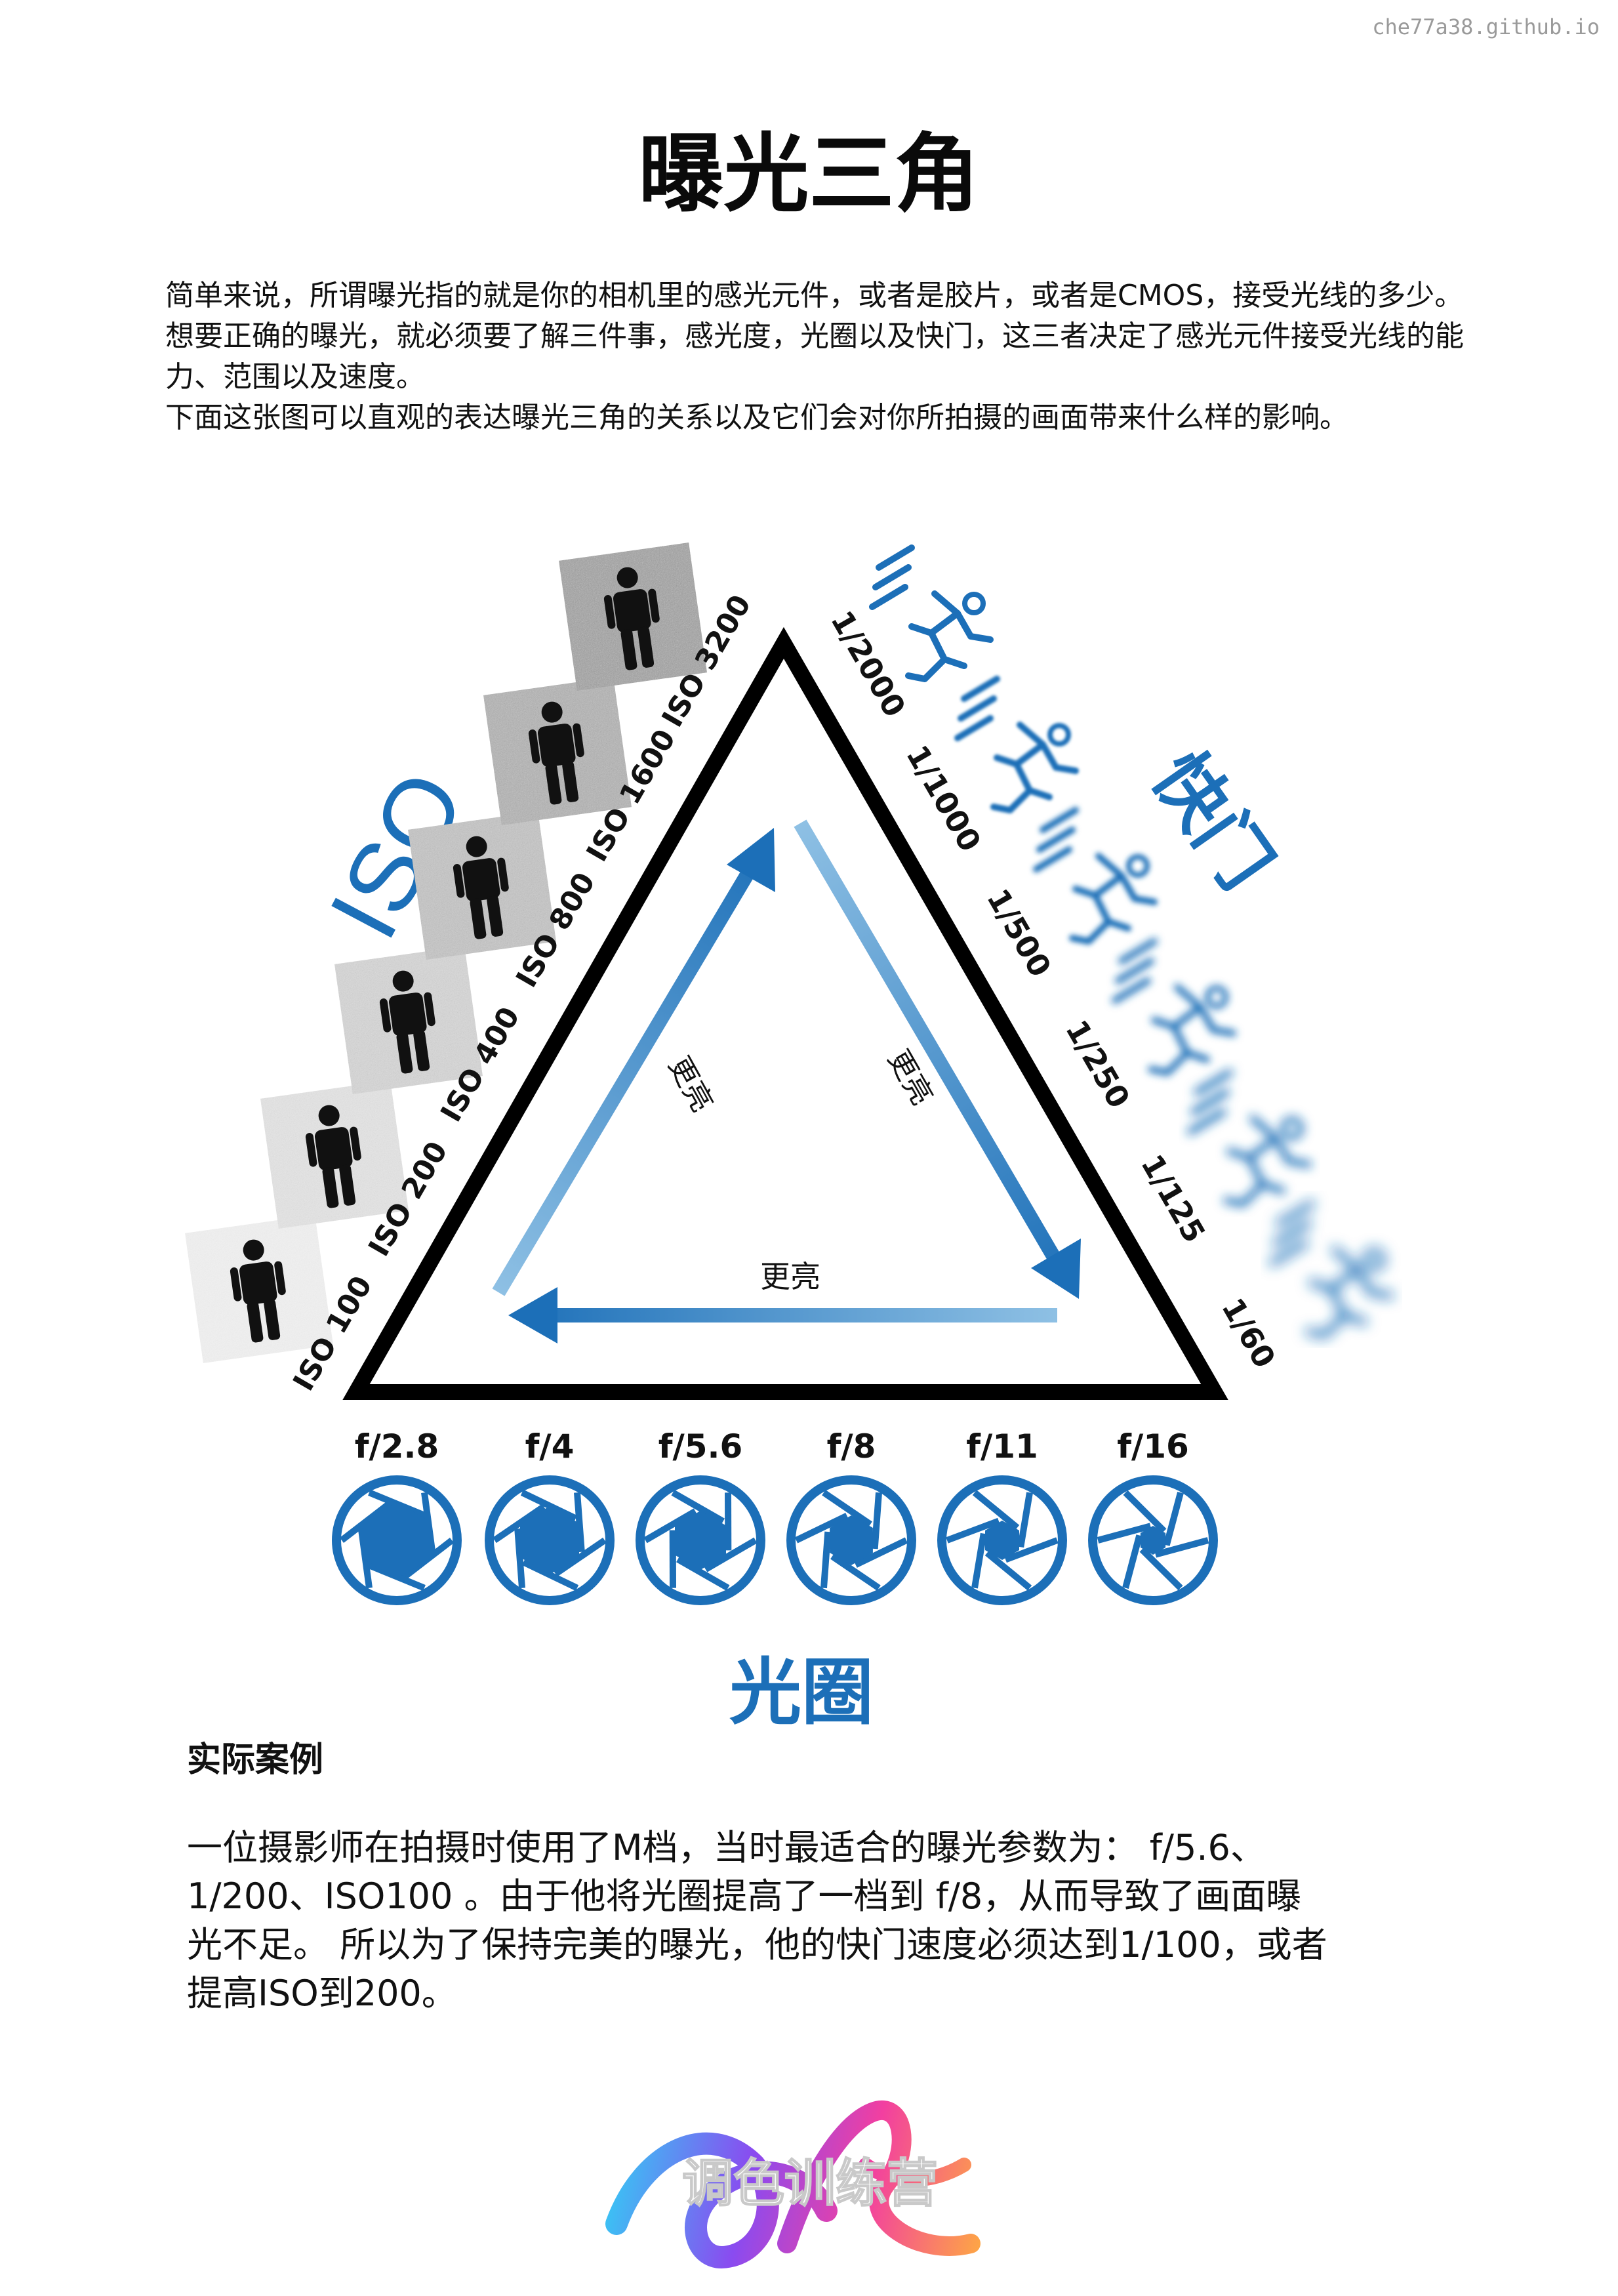 This screenshot has width=1618, height=2296. I want to click on shutter-value-label: 1/250, so click(1098, 1064).